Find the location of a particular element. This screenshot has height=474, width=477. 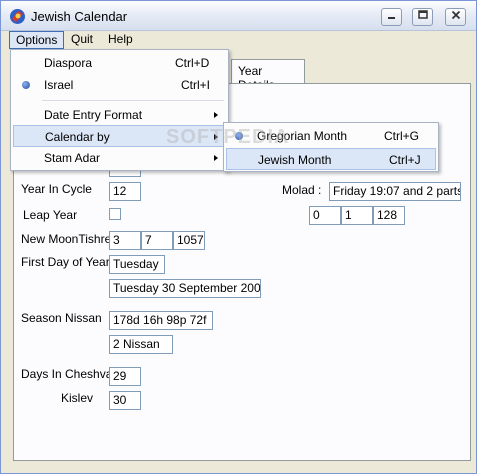

calendar-by-label: Calendar by is located at coordinates (77, 137).